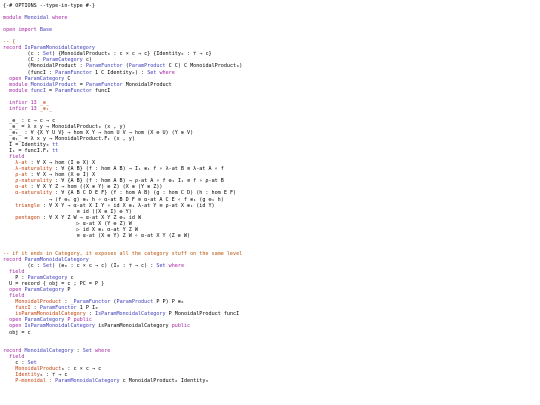 The height and width of the screenshot is (405, 540). I want to click on code-token-type: ParamFunctor, so click(73, 90).